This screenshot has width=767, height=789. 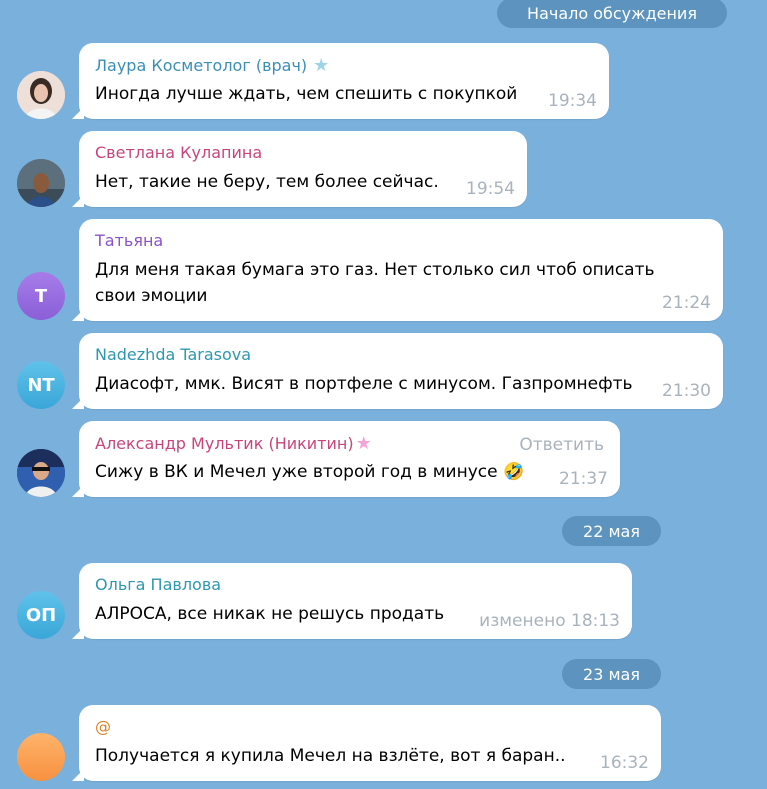 What do you see at coordinates (561, 445) in the screenshot?
I see `reply-button: Ответить` at bounding box center [561, 445].